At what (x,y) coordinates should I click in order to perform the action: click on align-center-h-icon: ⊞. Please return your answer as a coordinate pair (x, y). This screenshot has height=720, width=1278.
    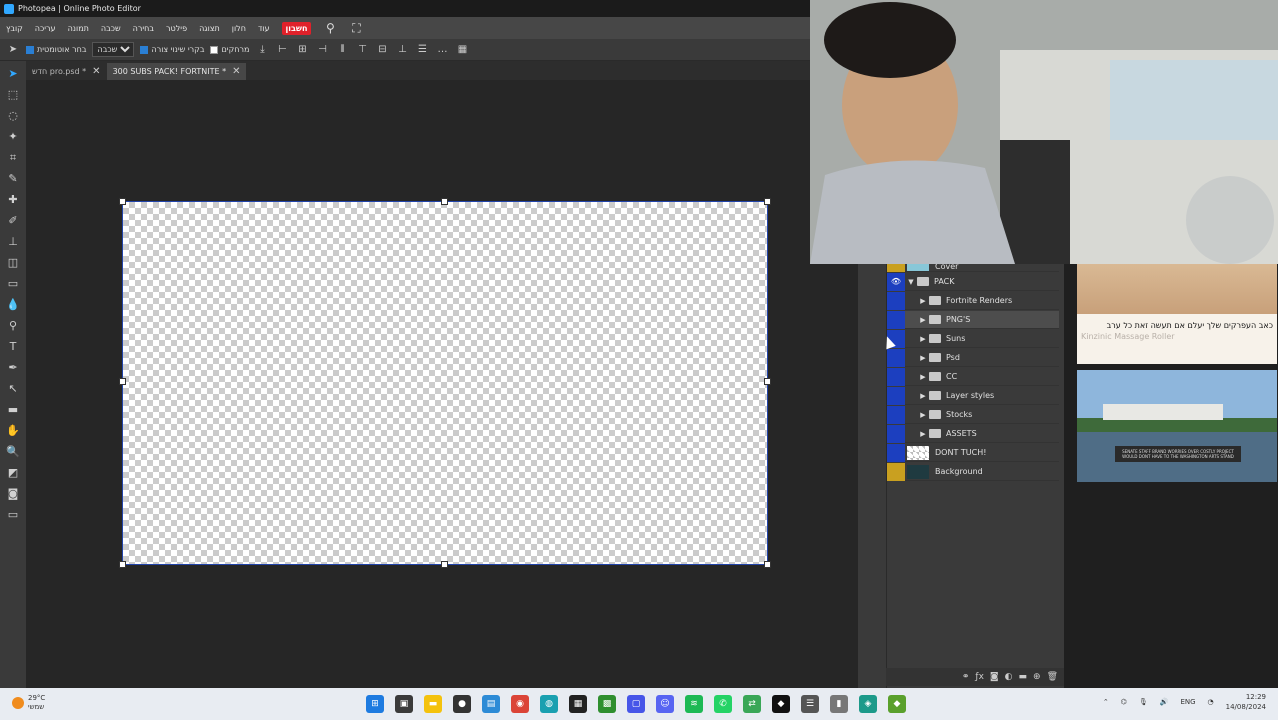
    Looking at the image, I should click on (302, 50).